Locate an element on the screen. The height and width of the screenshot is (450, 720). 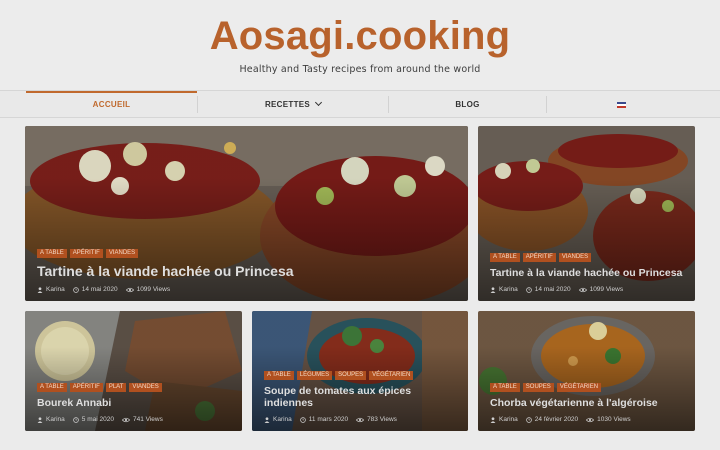
nav-item-recettes: RECETTES is located at coordinates (293, 104).